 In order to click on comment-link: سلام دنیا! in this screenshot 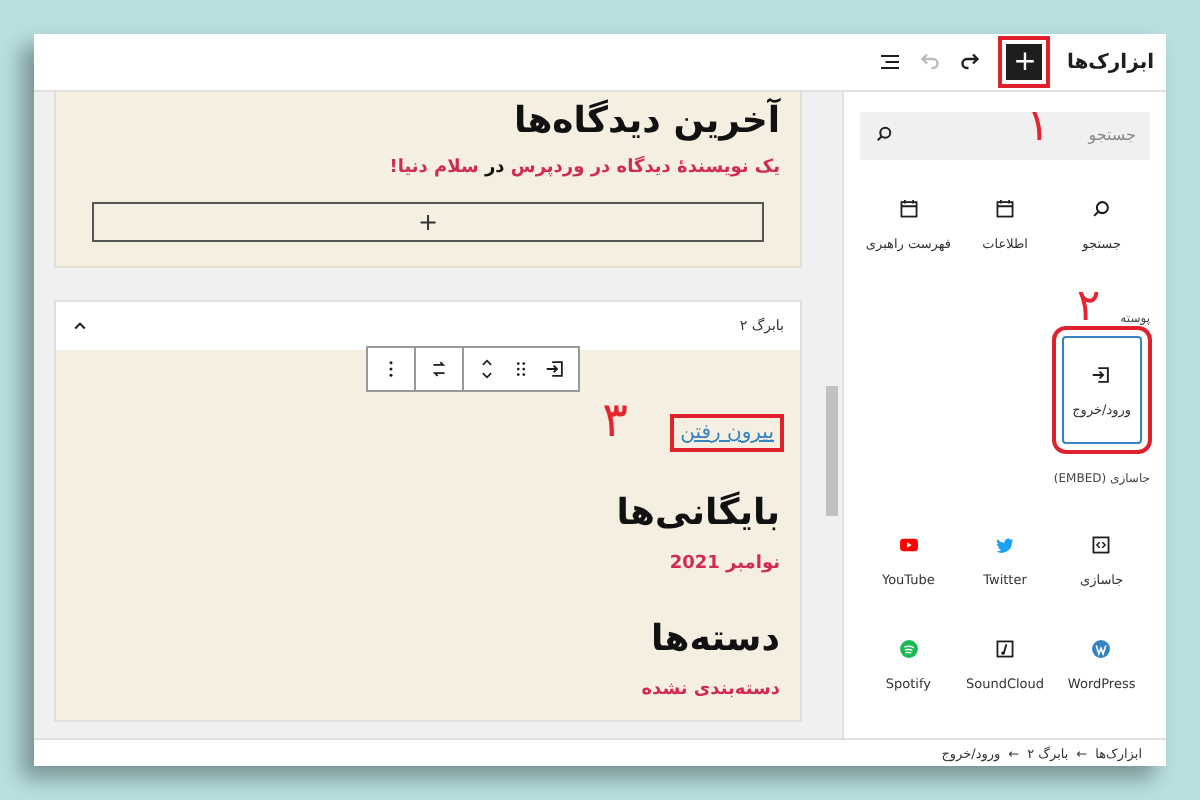, I will do `click(434, 168)`.